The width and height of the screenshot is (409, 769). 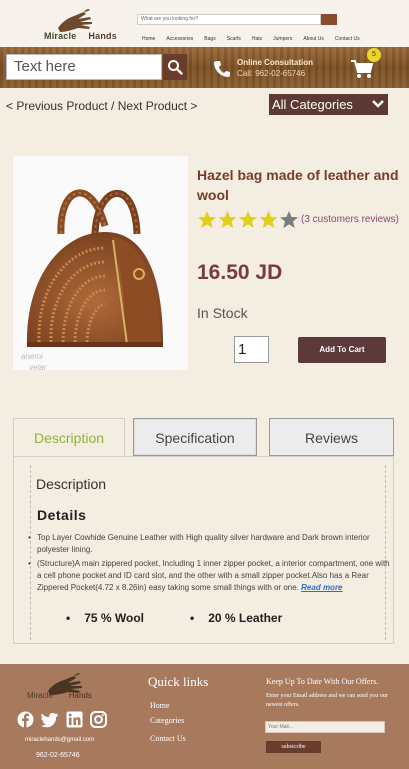 I want to click on social-links, so click(x=62, y=719).